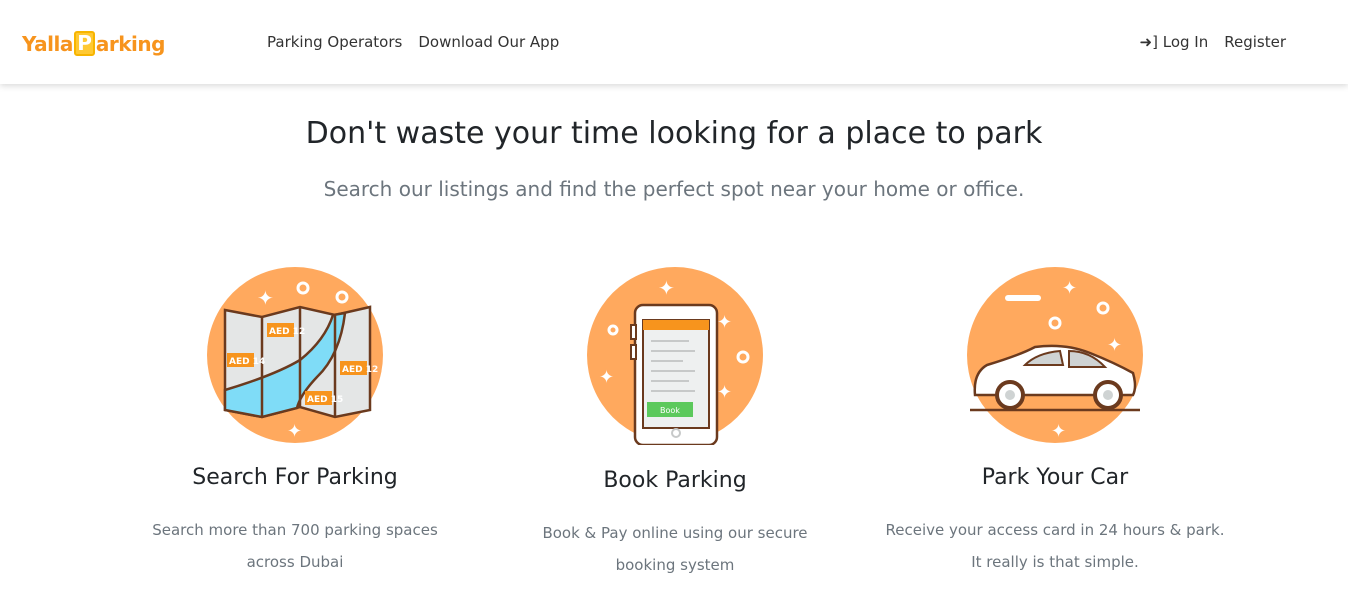  Describe the element at coordinates (675, 356) in the screenshot. I see `phone-illustration-icon: Book ✦ ✦ ✦ ✦` at that location.